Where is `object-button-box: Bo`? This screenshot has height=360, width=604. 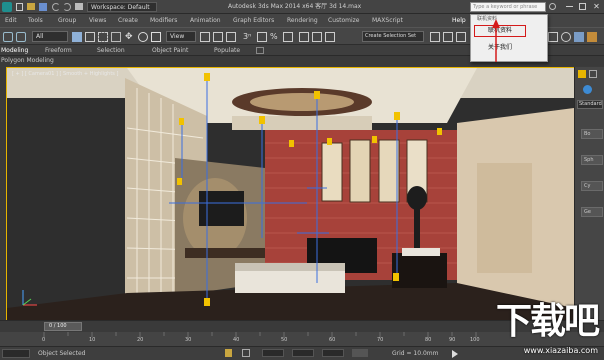 object-button-box: Bo is located at coordinates (592, 134).